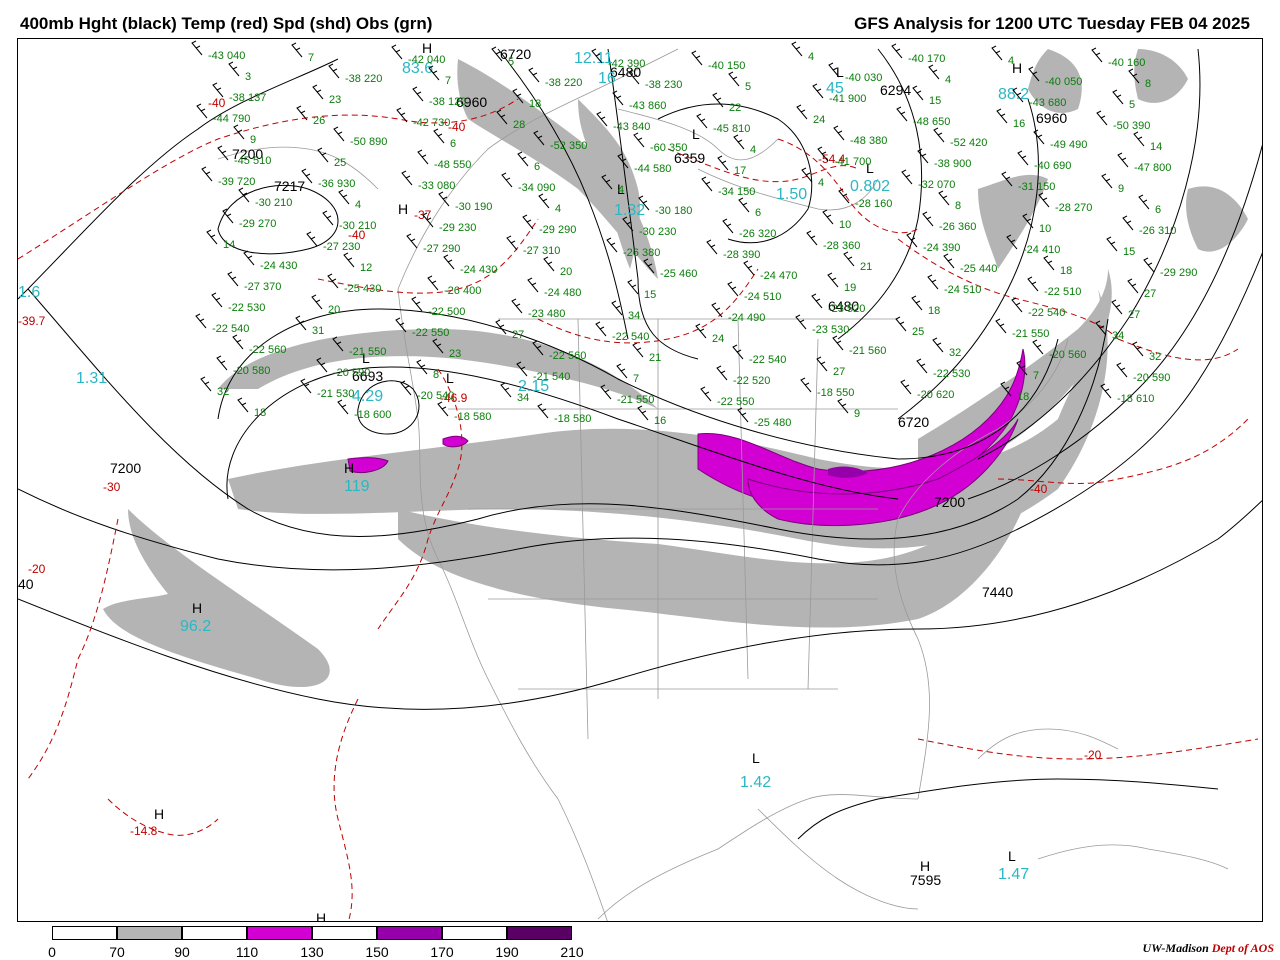 This screenshot has height=960, width=1280. I want to click on station-observation: -22 550, so click(735, 402).